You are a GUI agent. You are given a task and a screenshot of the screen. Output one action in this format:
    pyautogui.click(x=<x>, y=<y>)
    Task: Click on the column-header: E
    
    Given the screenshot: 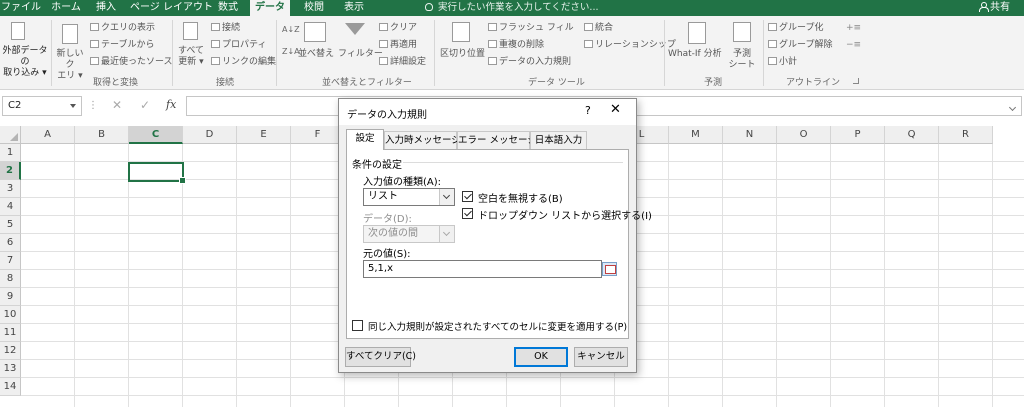 What is the action you would take?
    pyautogui.click(x=264, y=135)
    